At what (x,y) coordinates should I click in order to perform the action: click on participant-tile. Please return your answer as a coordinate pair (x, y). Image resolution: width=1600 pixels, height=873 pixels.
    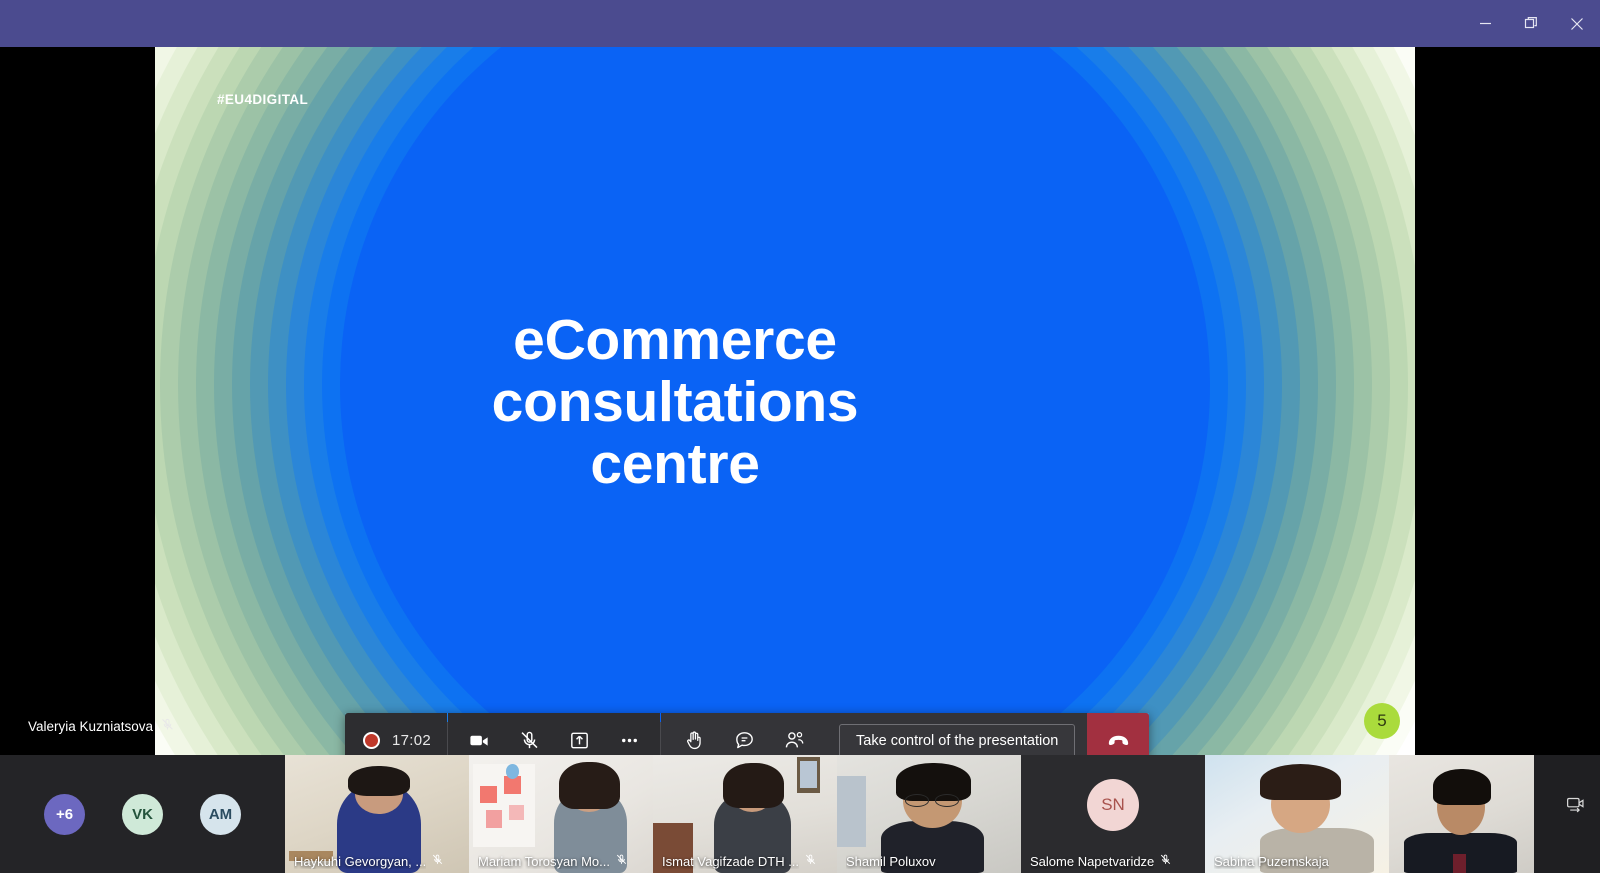
    Looking at the image, I should click on (1461, 814).